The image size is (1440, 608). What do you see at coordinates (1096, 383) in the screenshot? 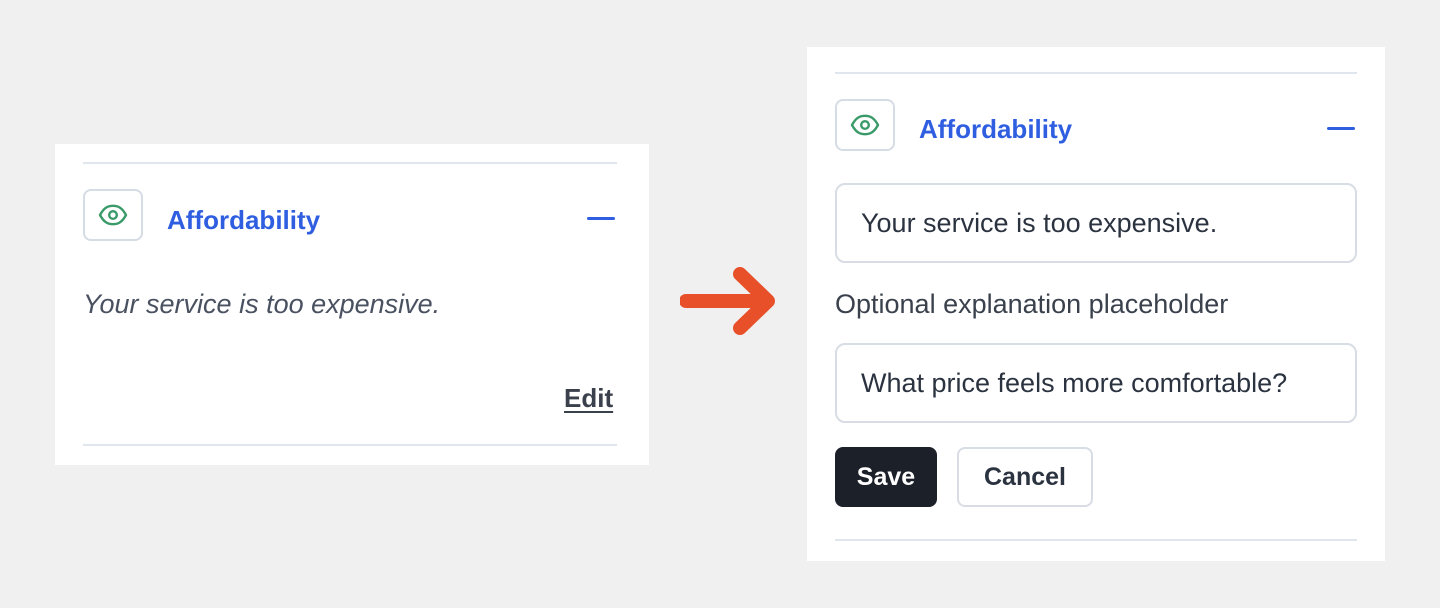
I see `explanation-input` at bounding box center [1096, 383].